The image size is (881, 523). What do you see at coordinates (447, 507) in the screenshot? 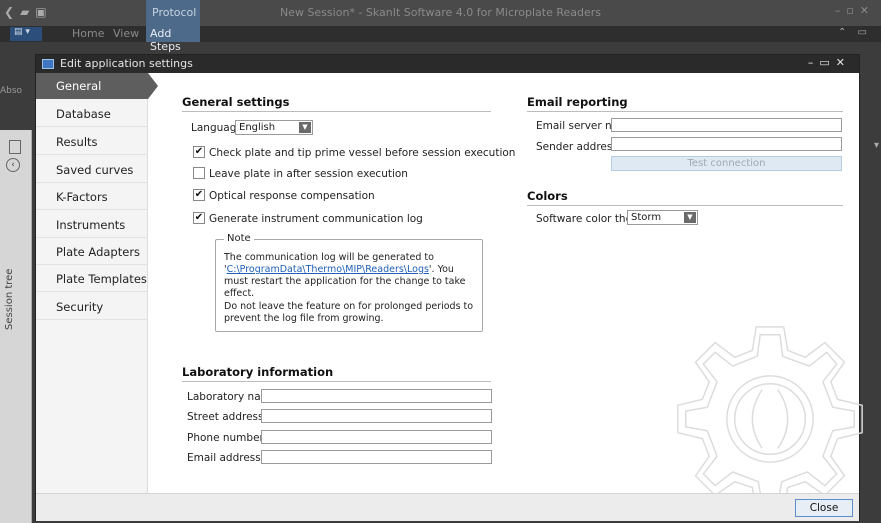
I see `dialog-footer: Close` at bounding box center [447, 507].